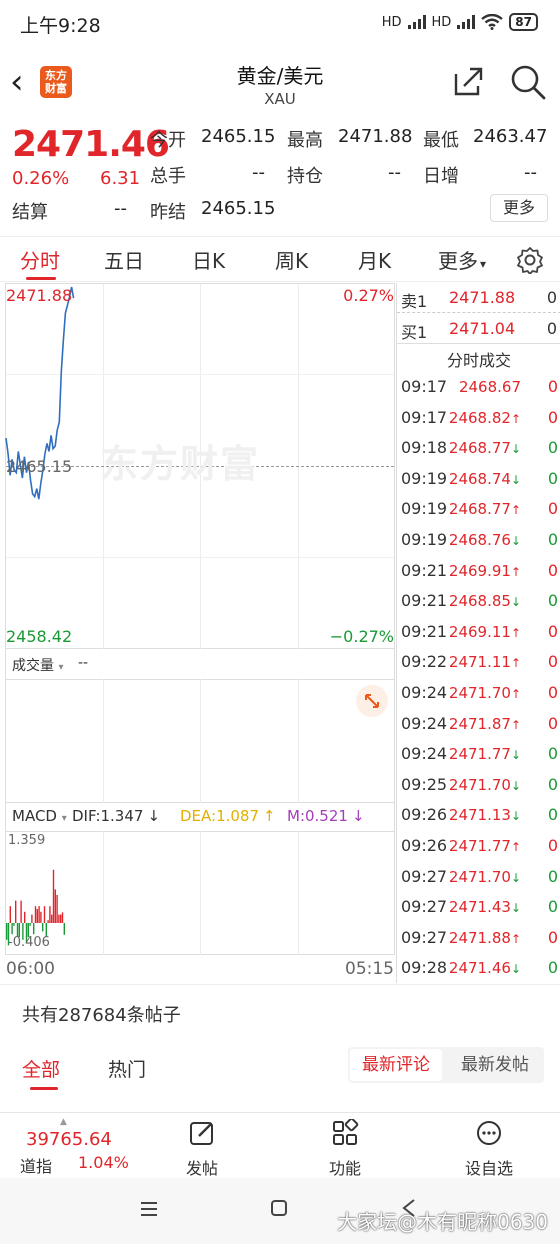  I want to click on time-start-label: 06:00, so click(30, 969).